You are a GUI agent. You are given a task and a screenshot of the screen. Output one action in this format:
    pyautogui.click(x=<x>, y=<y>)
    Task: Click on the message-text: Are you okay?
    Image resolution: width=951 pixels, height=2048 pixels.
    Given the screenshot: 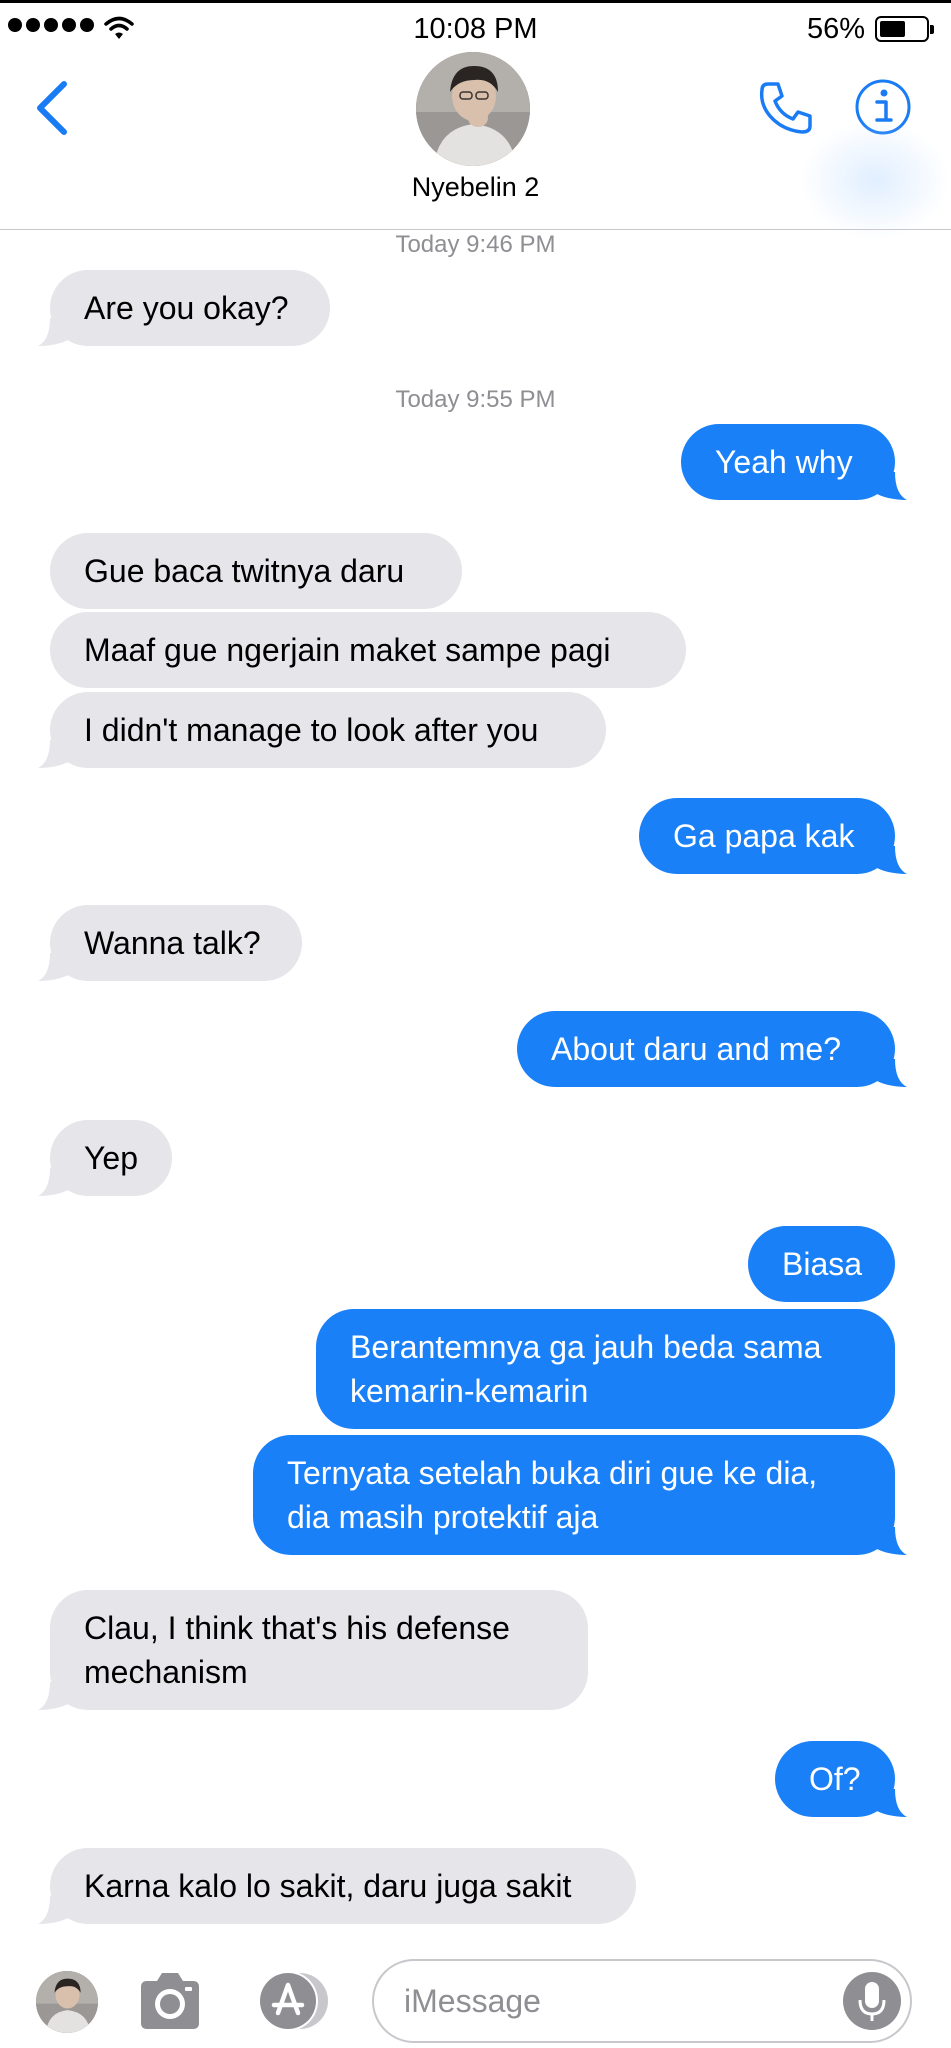 What is the action you would take?
    pyautogui.click(x=186, y=308)
    